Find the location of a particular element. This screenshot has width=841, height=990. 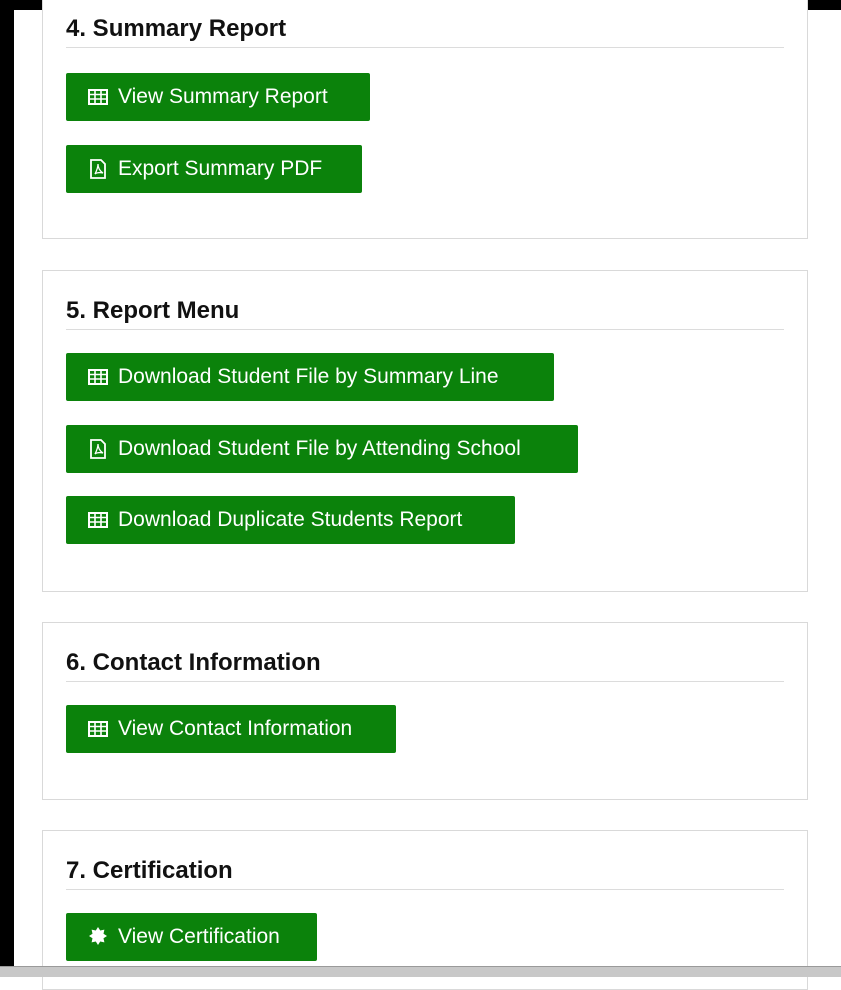

button-label: Download Duplicate Students Report is located at coordinates (290, 519).